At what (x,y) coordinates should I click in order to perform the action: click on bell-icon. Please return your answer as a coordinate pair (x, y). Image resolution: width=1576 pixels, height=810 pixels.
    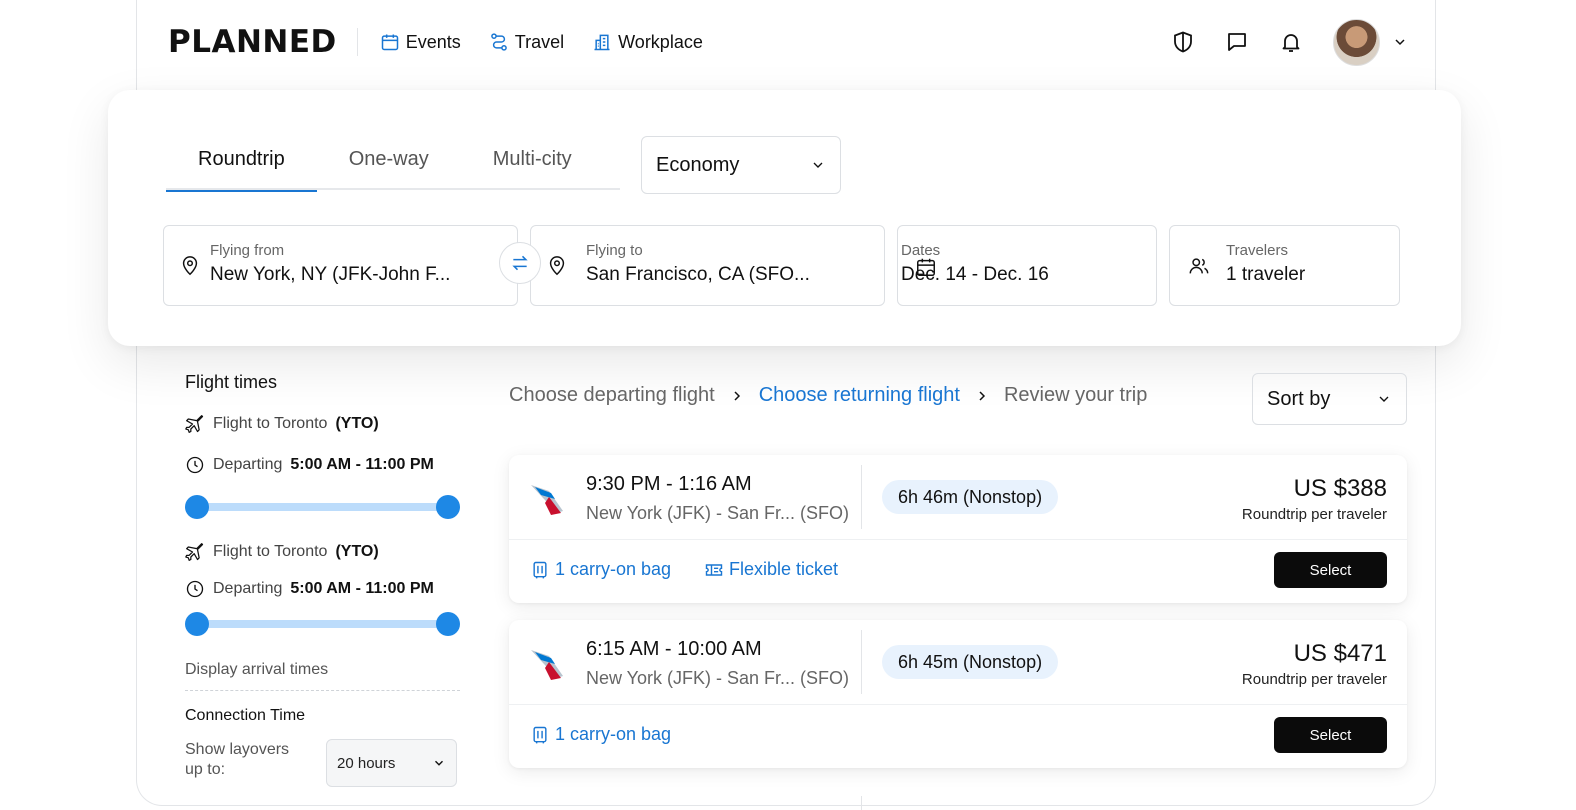
    Looking at the image, I should click on (1291, 42).